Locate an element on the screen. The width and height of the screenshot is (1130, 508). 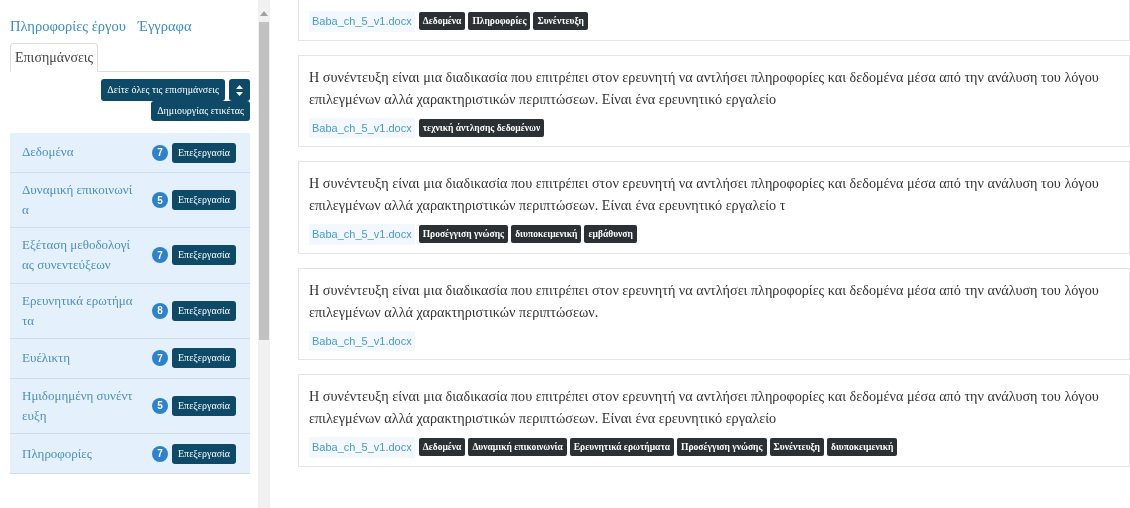
sort-icon is located at coordinates (239, 91).